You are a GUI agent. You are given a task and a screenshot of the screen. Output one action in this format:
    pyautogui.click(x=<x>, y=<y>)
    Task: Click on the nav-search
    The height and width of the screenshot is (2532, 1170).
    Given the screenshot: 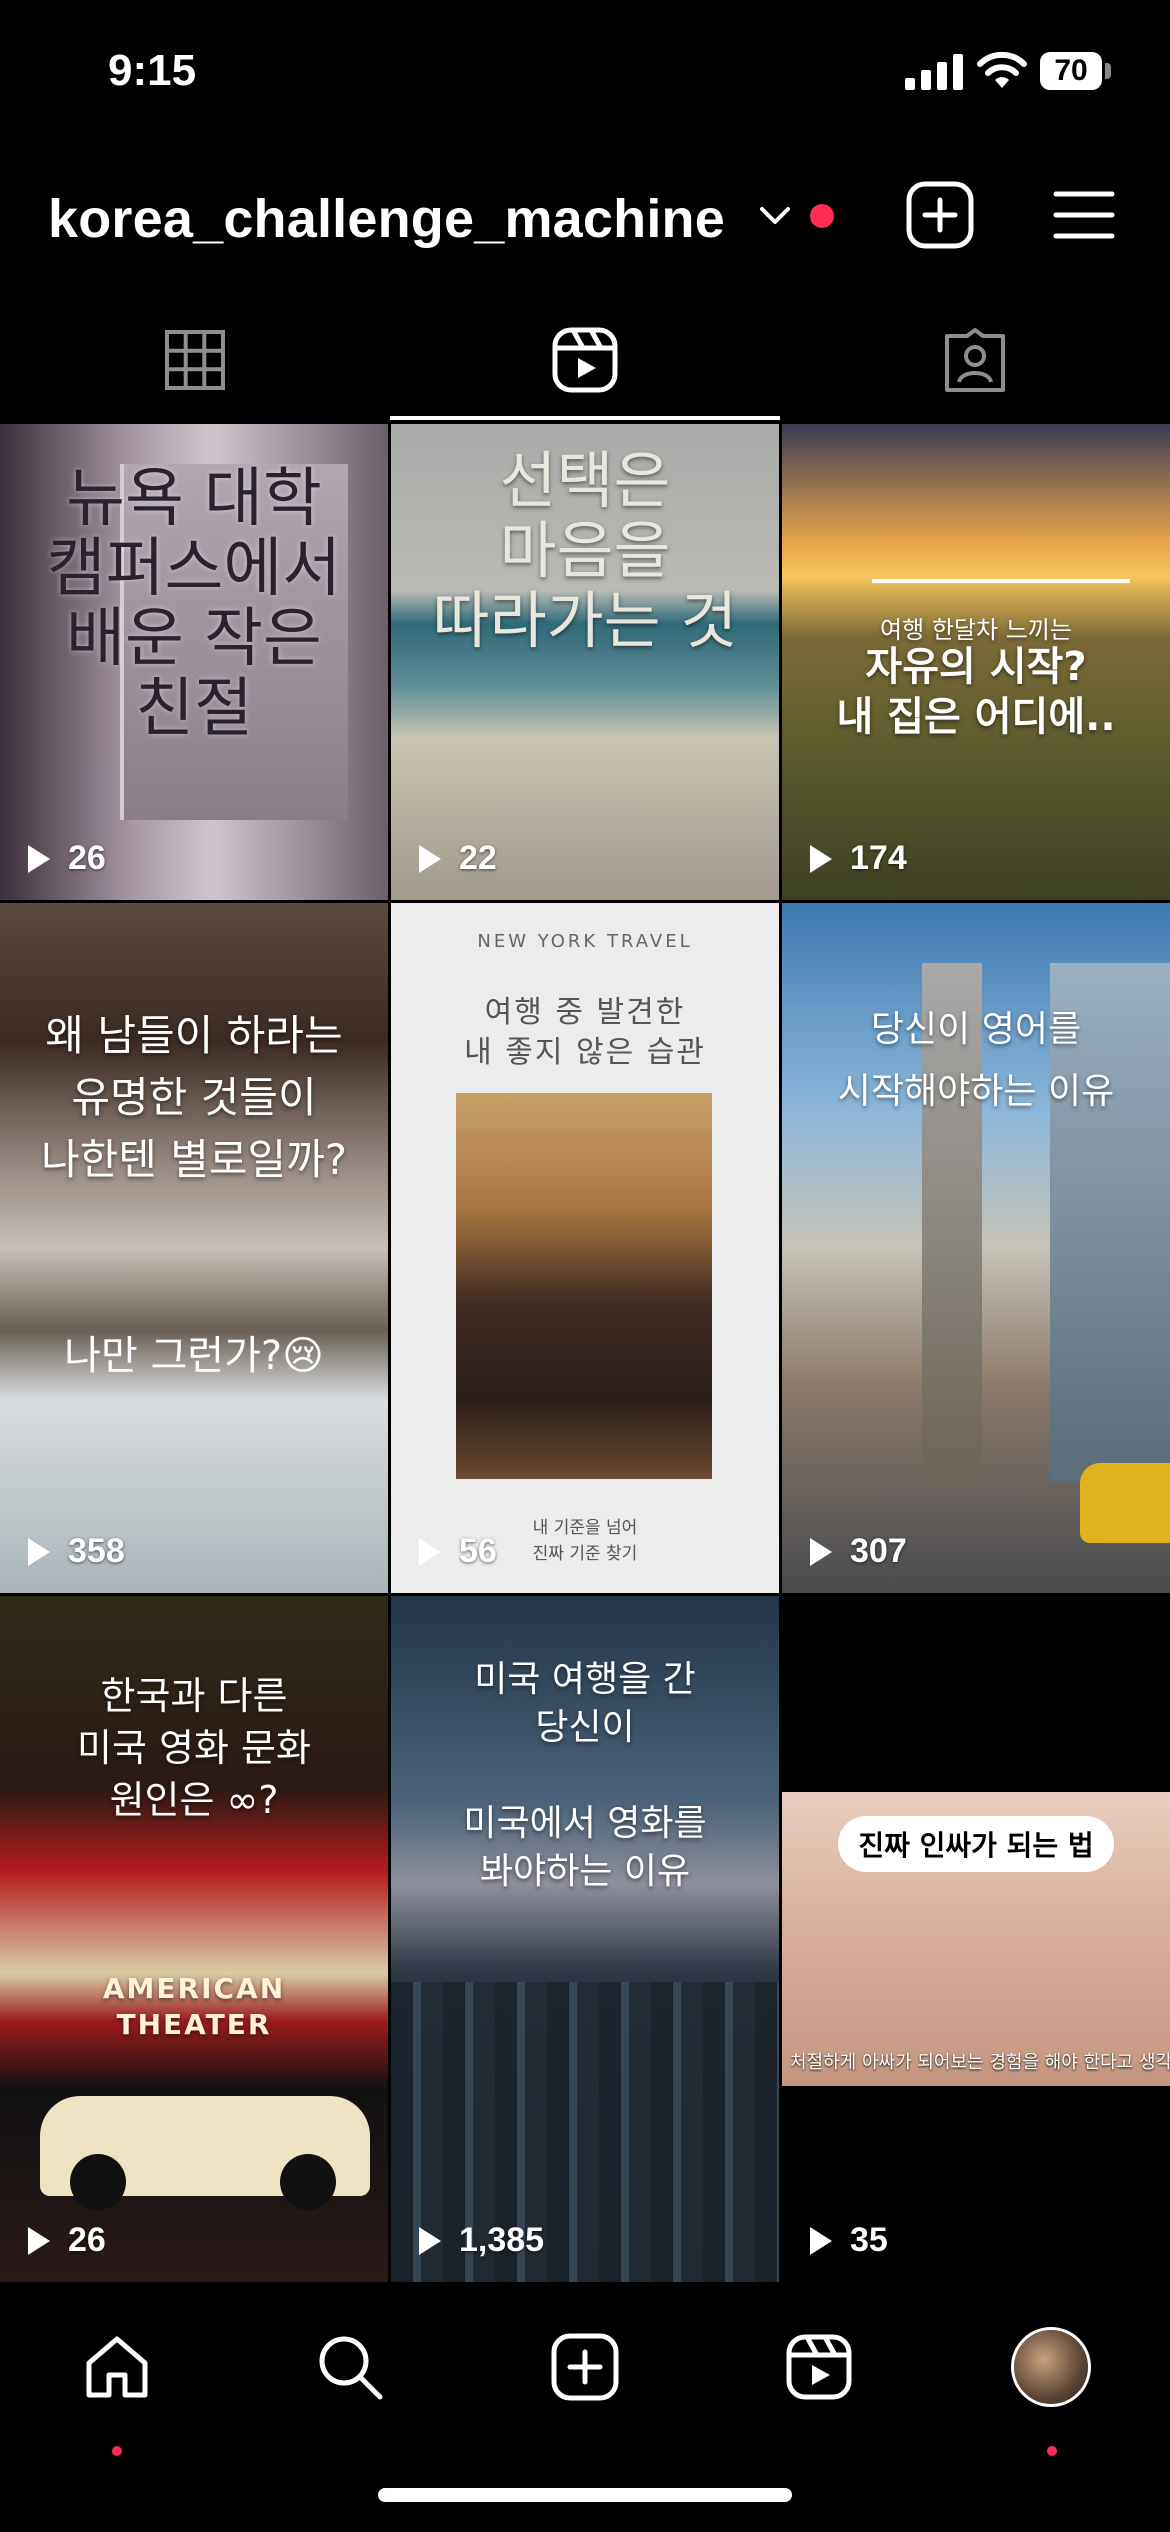 What is the action you would take?
    pyautogui.click(x=350, y=2367)
    